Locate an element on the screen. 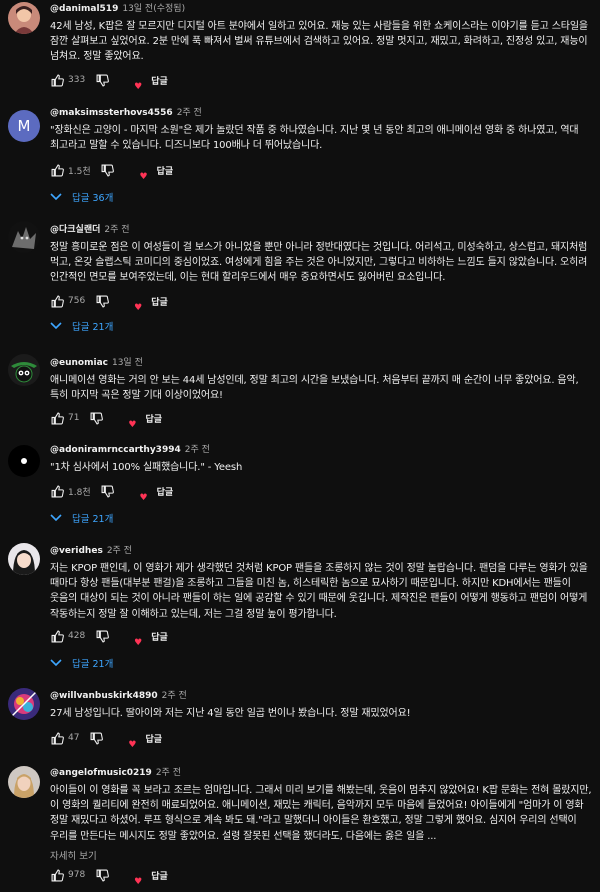 Image resolution: width=600 pixels, height=892 pixels. comment-author: @danimal519 is located at coordinates (84, 9).